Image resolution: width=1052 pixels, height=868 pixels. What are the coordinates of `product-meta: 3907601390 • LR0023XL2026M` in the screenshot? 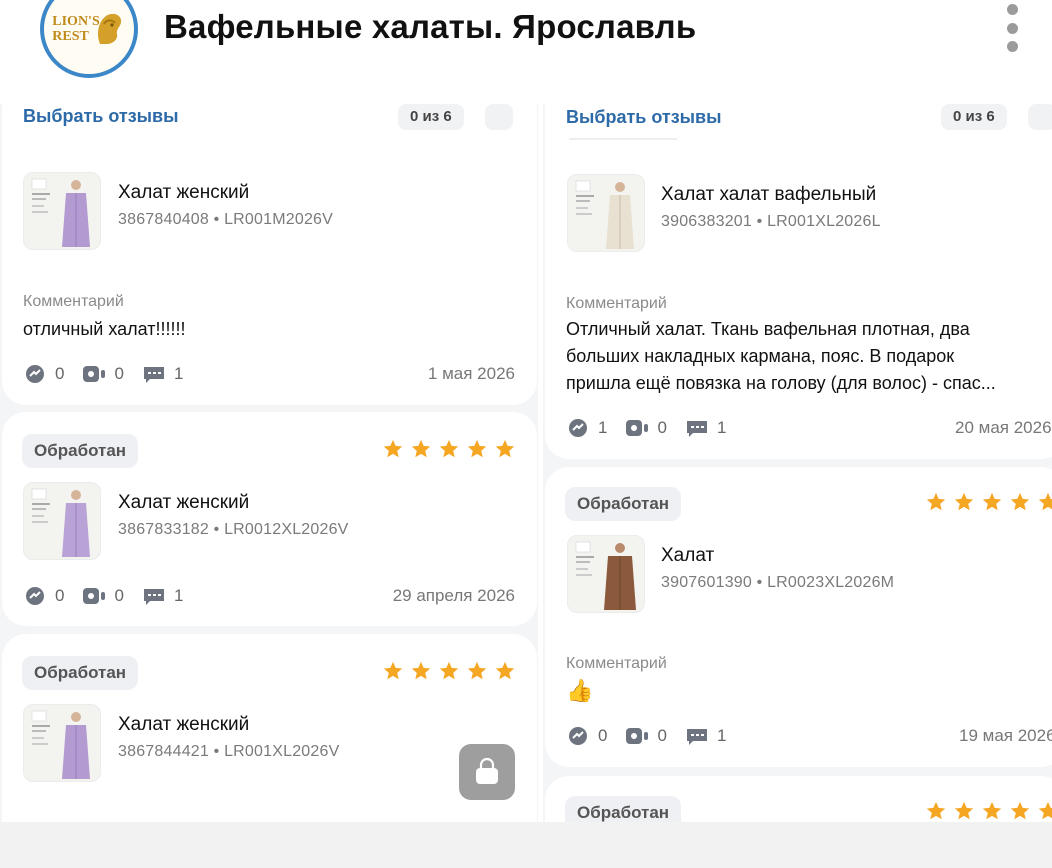 It's located at (778, 582).